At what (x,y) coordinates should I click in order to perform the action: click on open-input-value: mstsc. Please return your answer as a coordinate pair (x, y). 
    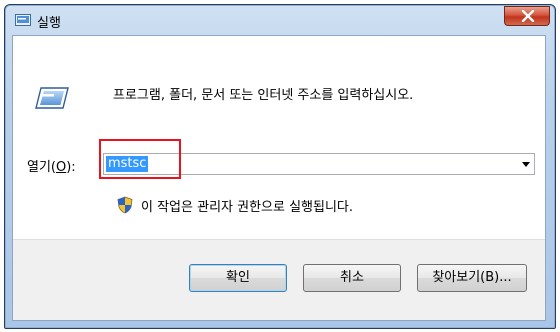
    Looking at the image, I should click on (127, 164).